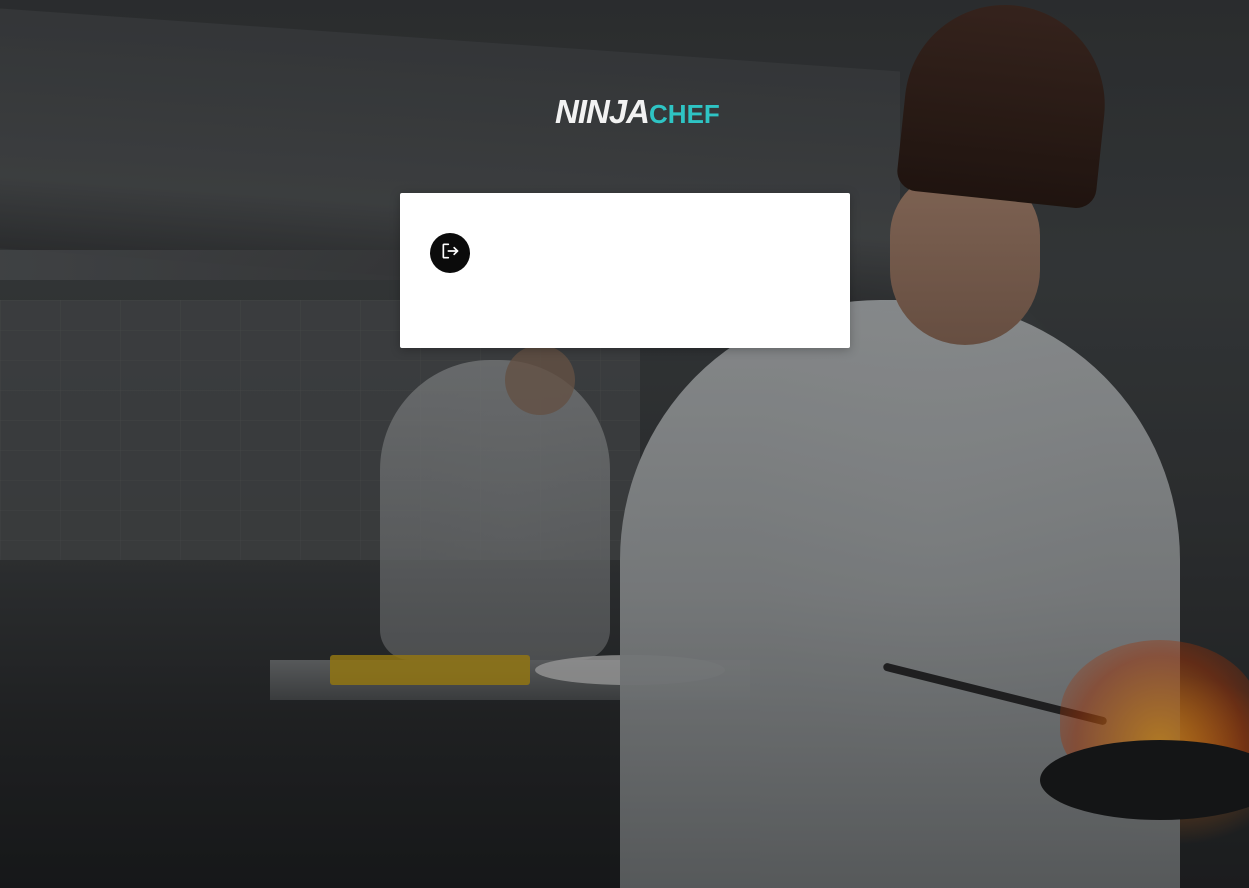 This screenshot has height=888, width=1249. I want to click on auth-card, so click(625, 270).